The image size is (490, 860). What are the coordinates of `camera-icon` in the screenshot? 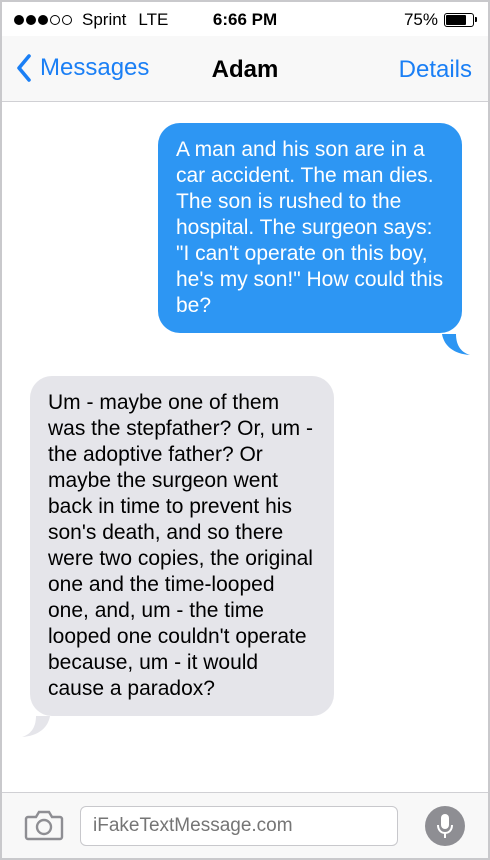 It's located at (44, 825).